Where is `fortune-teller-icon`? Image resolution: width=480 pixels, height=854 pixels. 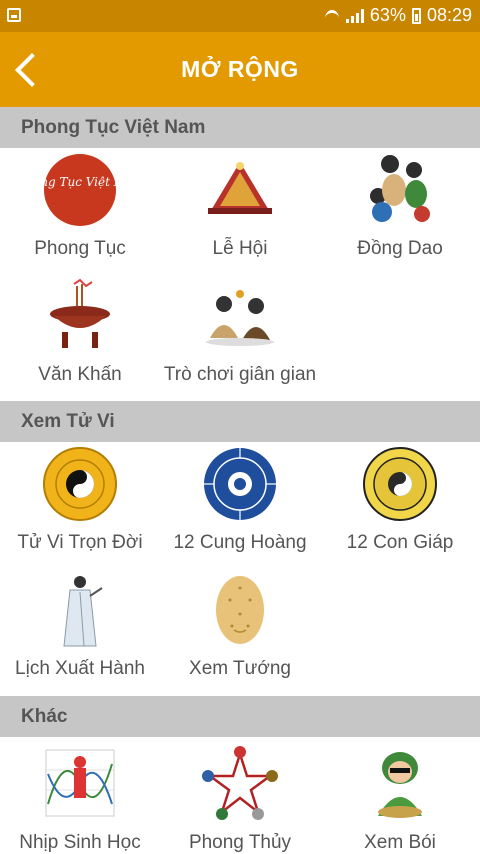 fortune-teller-icon is located at coordinates (400, 784).